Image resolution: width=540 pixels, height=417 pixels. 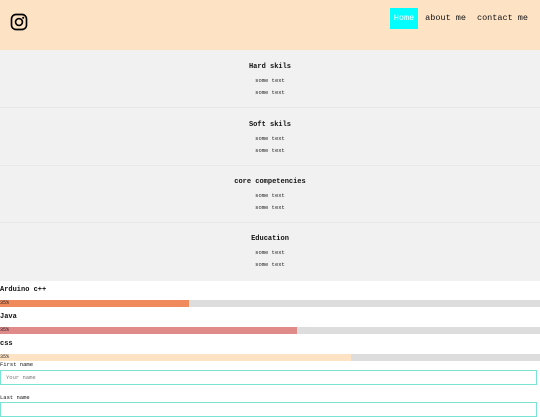 What do you see at coordinates (268, 409) in the screenshot?
I see `last-name-input` at bounding box center [268, 409].